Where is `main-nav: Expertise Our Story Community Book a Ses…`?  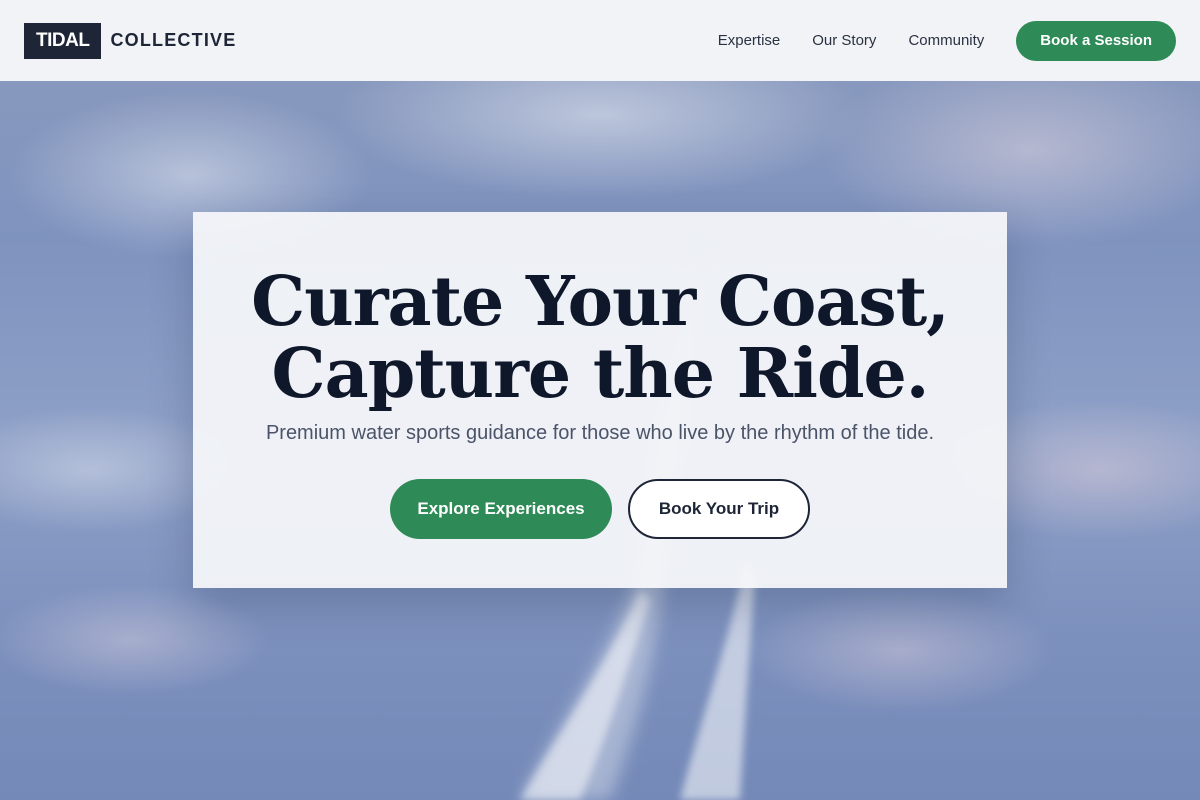
main-nav: Expertise Our Story Community Book a Ses… is located at coordinates (947, 40).